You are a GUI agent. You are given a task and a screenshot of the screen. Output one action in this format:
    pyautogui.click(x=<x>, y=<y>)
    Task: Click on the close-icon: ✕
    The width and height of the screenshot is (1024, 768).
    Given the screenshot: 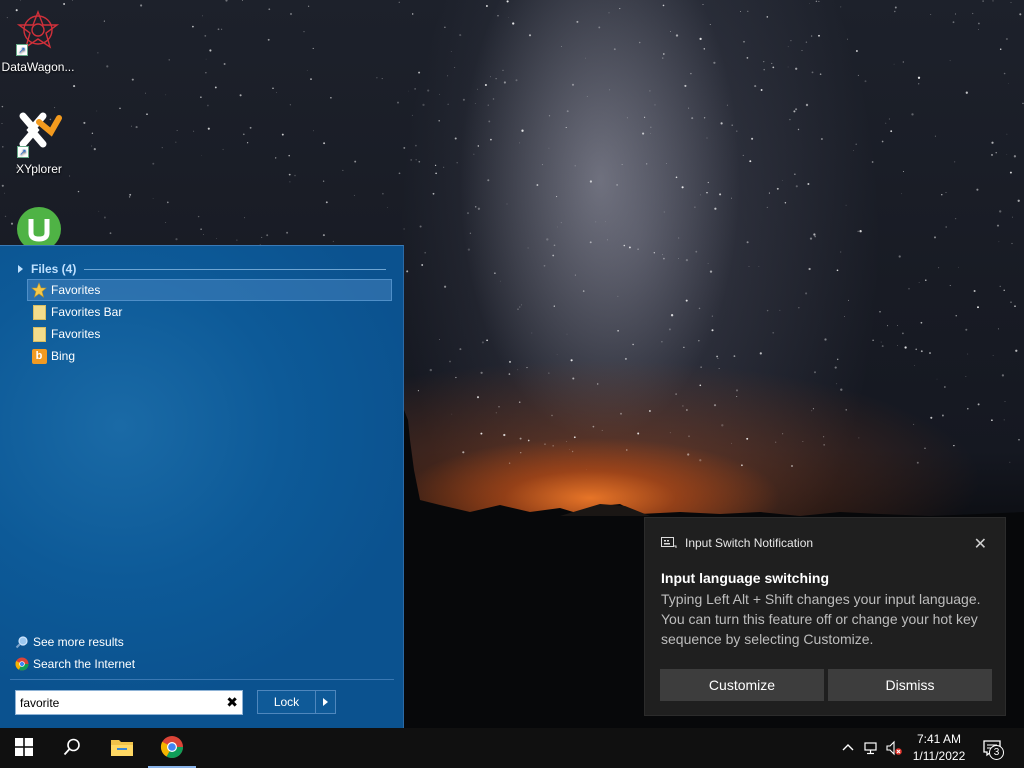 What is the action you would take?
    pyautogui.click(x=980, y=544)
    